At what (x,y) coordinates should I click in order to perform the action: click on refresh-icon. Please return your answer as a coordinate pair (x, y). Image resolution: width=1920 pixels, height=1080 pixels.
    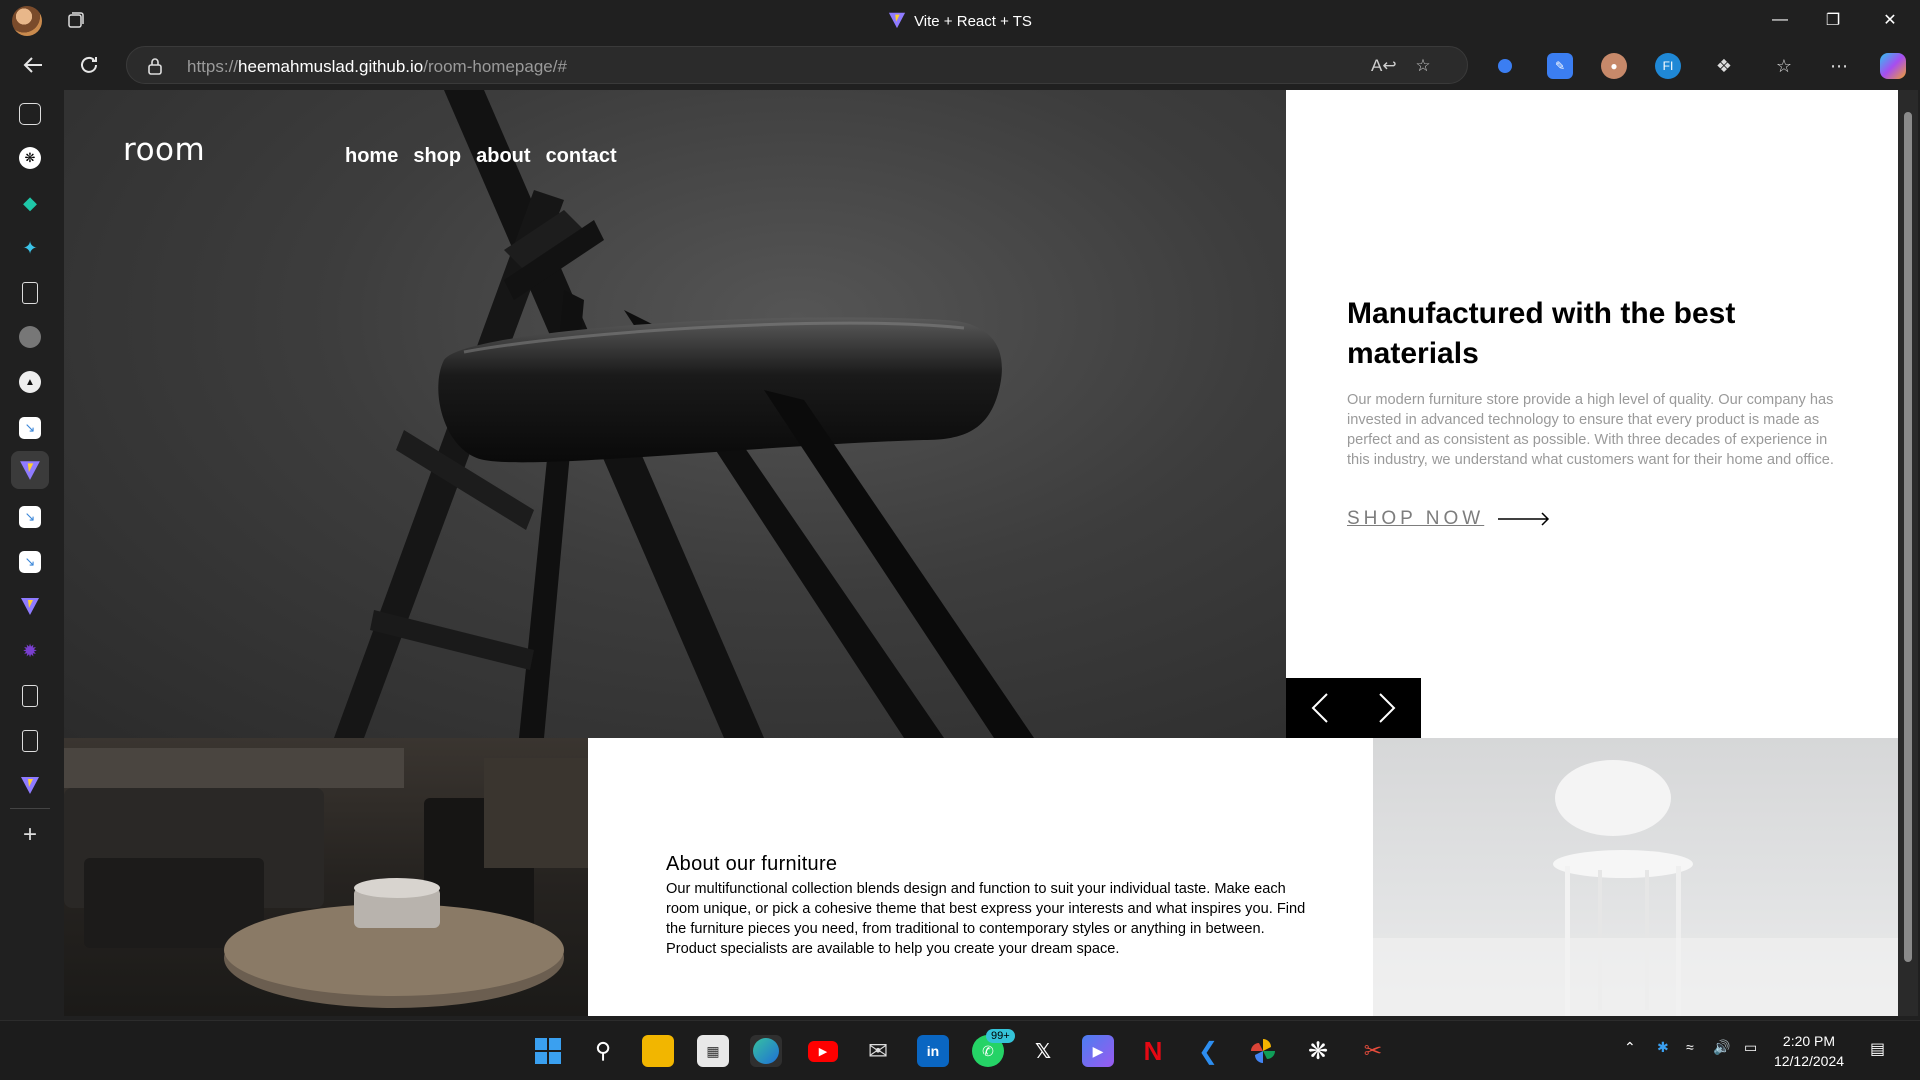
    Looking at the image, I should click on (89, 64).